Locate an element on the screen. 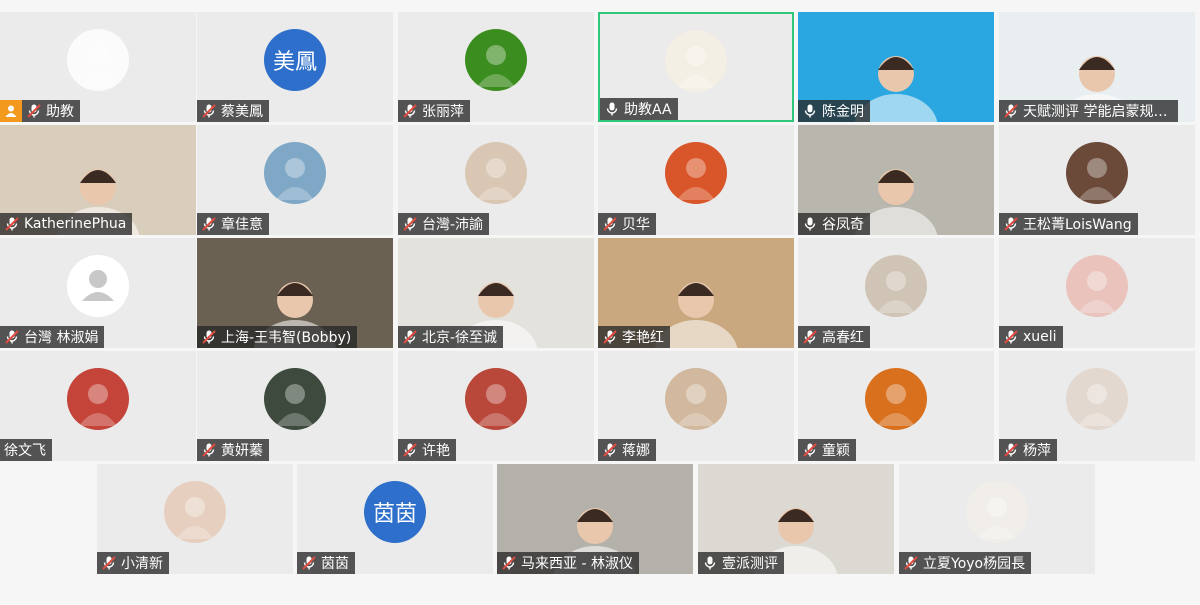 This screenshot has width=1200, height=605. participant-name-bar: 台灣 林淑娟 is located at coordinates (52, 337).